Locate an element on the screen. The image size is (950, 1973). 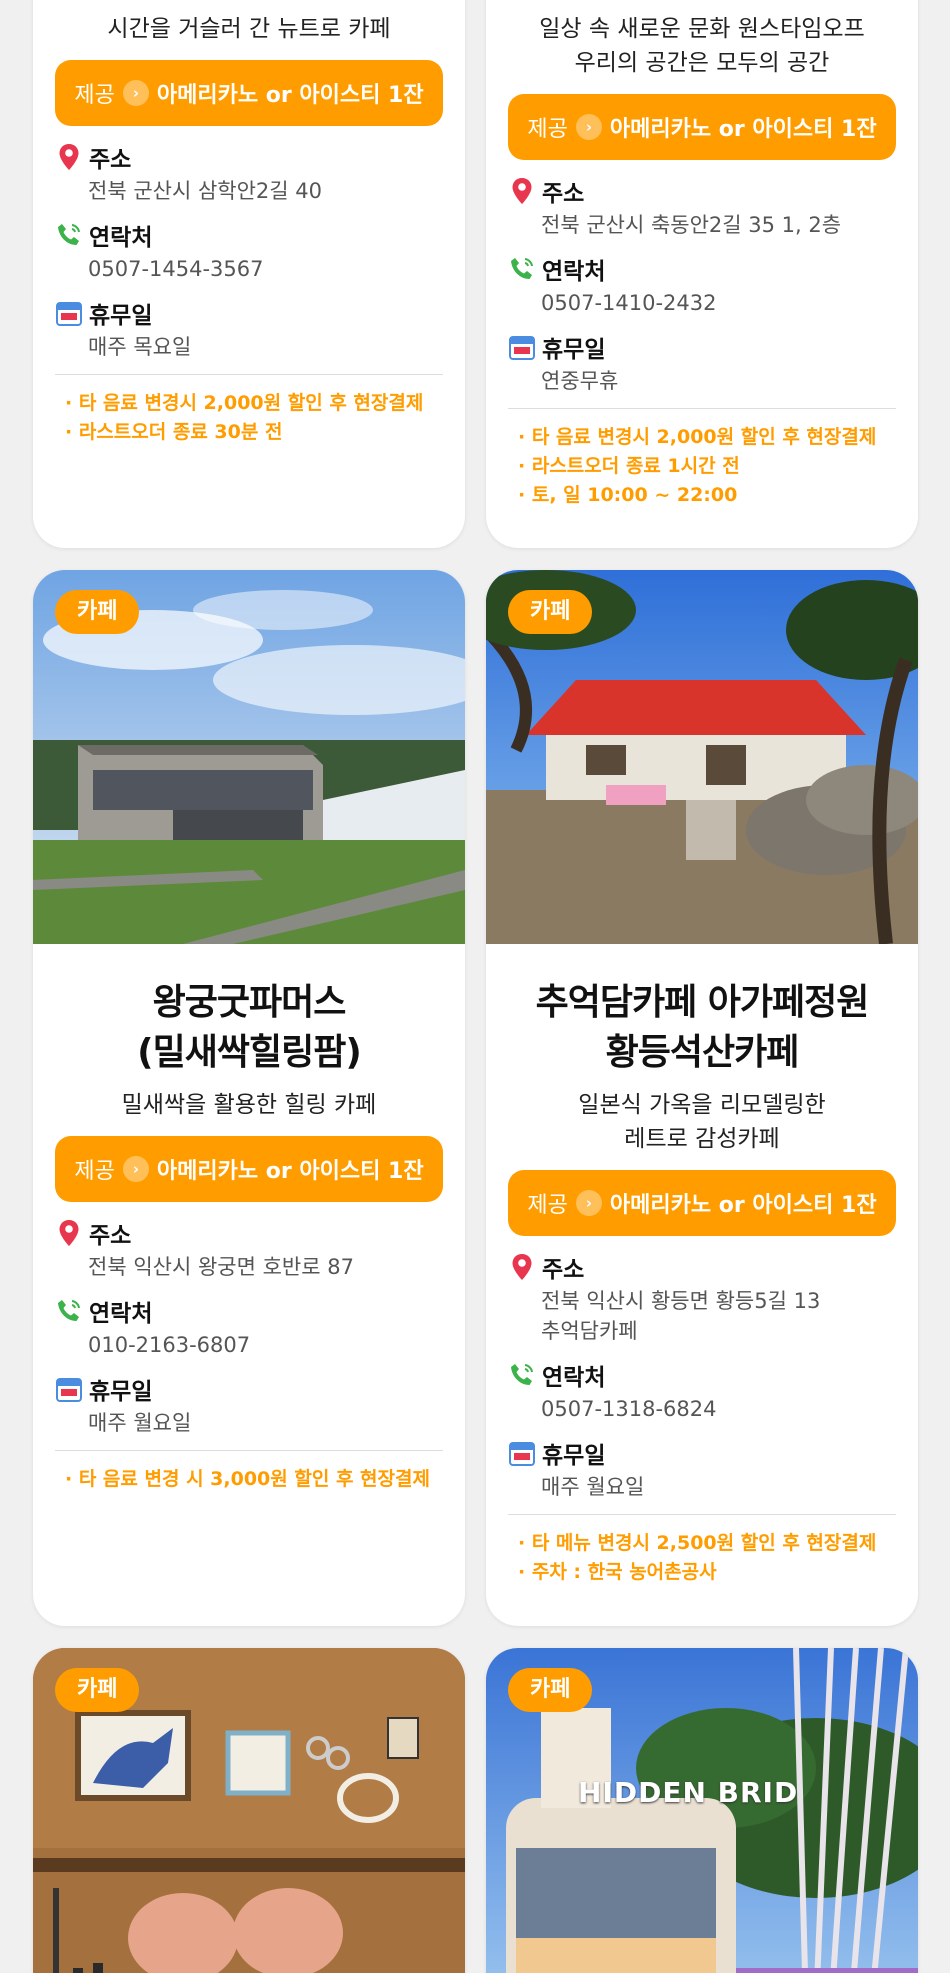
cafe-photo: HIDDEN BRID 카페 is located at coordinates (702, 1810).